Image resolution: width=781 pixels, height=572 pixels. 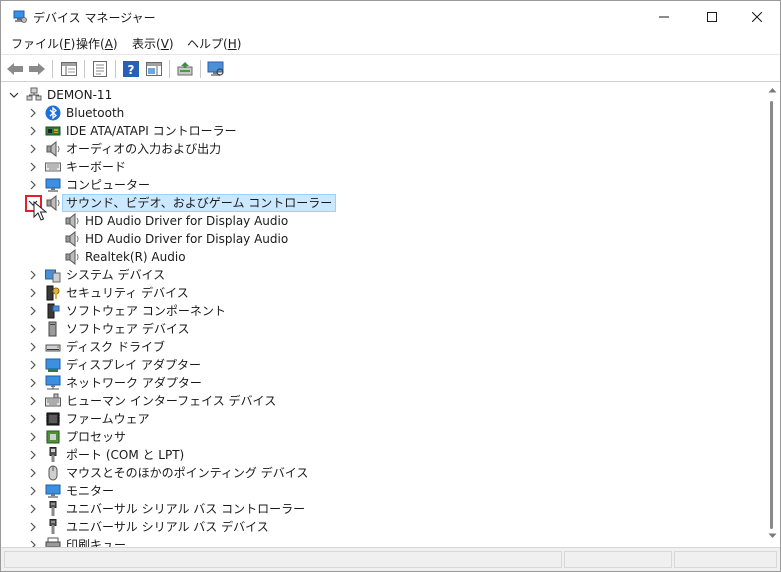 What do you see at coordinates (381, 365) in the screenshot?
I see `tree-item: ディスプレイ アダプター` at bounding box center [381, 365].